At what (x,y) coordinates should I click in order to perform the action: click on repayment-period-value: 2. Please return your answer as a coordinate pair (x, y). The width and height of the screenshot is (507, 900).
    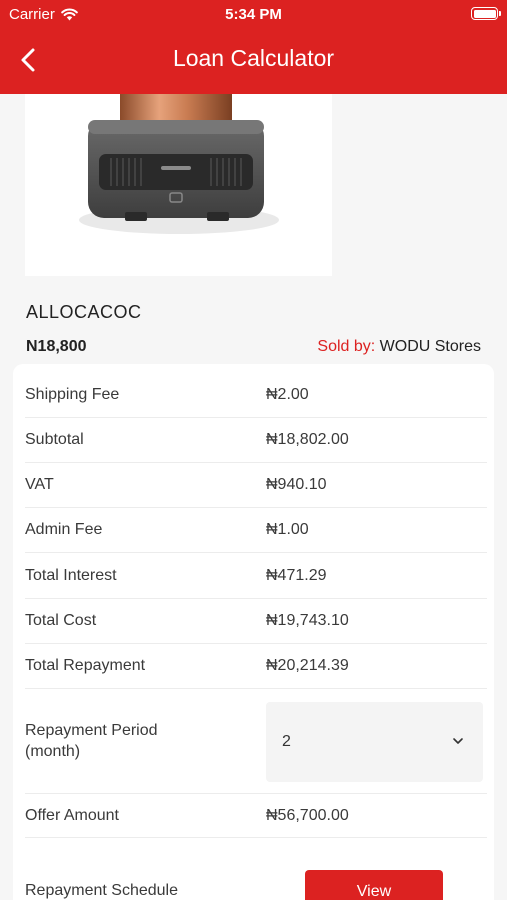
    Looking at the image, I should click on (286, 741).